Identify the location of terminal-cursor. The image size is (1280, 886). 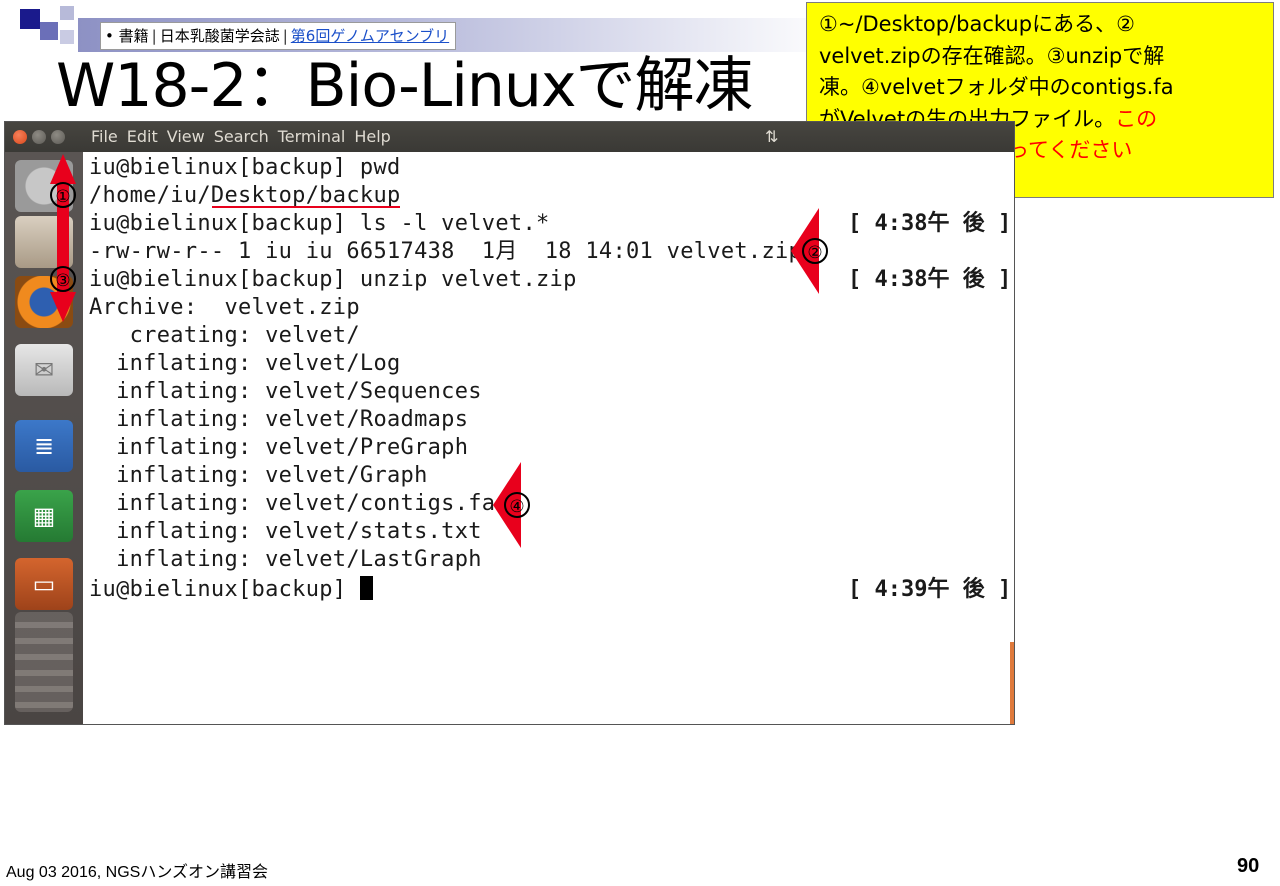
(366, 588).